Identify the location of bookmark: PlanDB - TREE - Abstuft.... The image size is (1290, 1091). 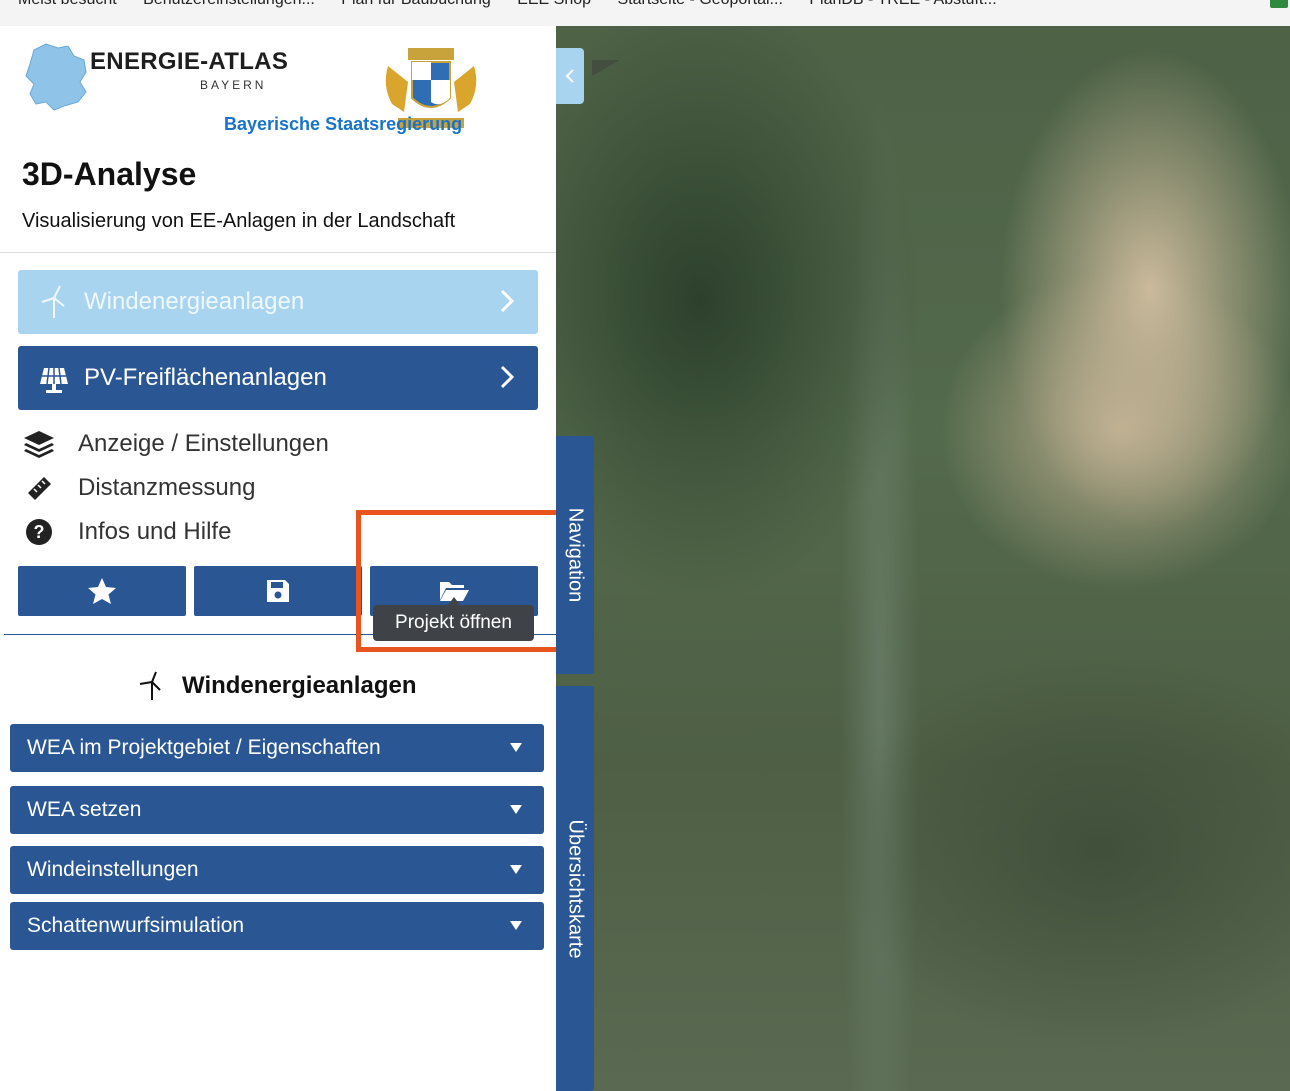
(902, 4).